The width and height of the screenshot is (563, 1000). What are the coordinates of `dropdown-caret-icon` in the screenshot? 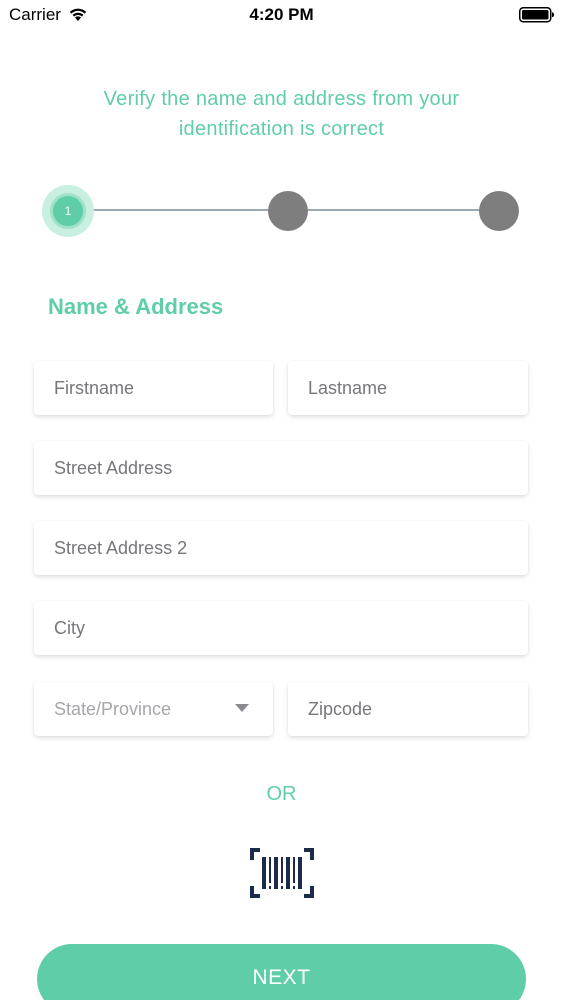 It's located at (242, 708).